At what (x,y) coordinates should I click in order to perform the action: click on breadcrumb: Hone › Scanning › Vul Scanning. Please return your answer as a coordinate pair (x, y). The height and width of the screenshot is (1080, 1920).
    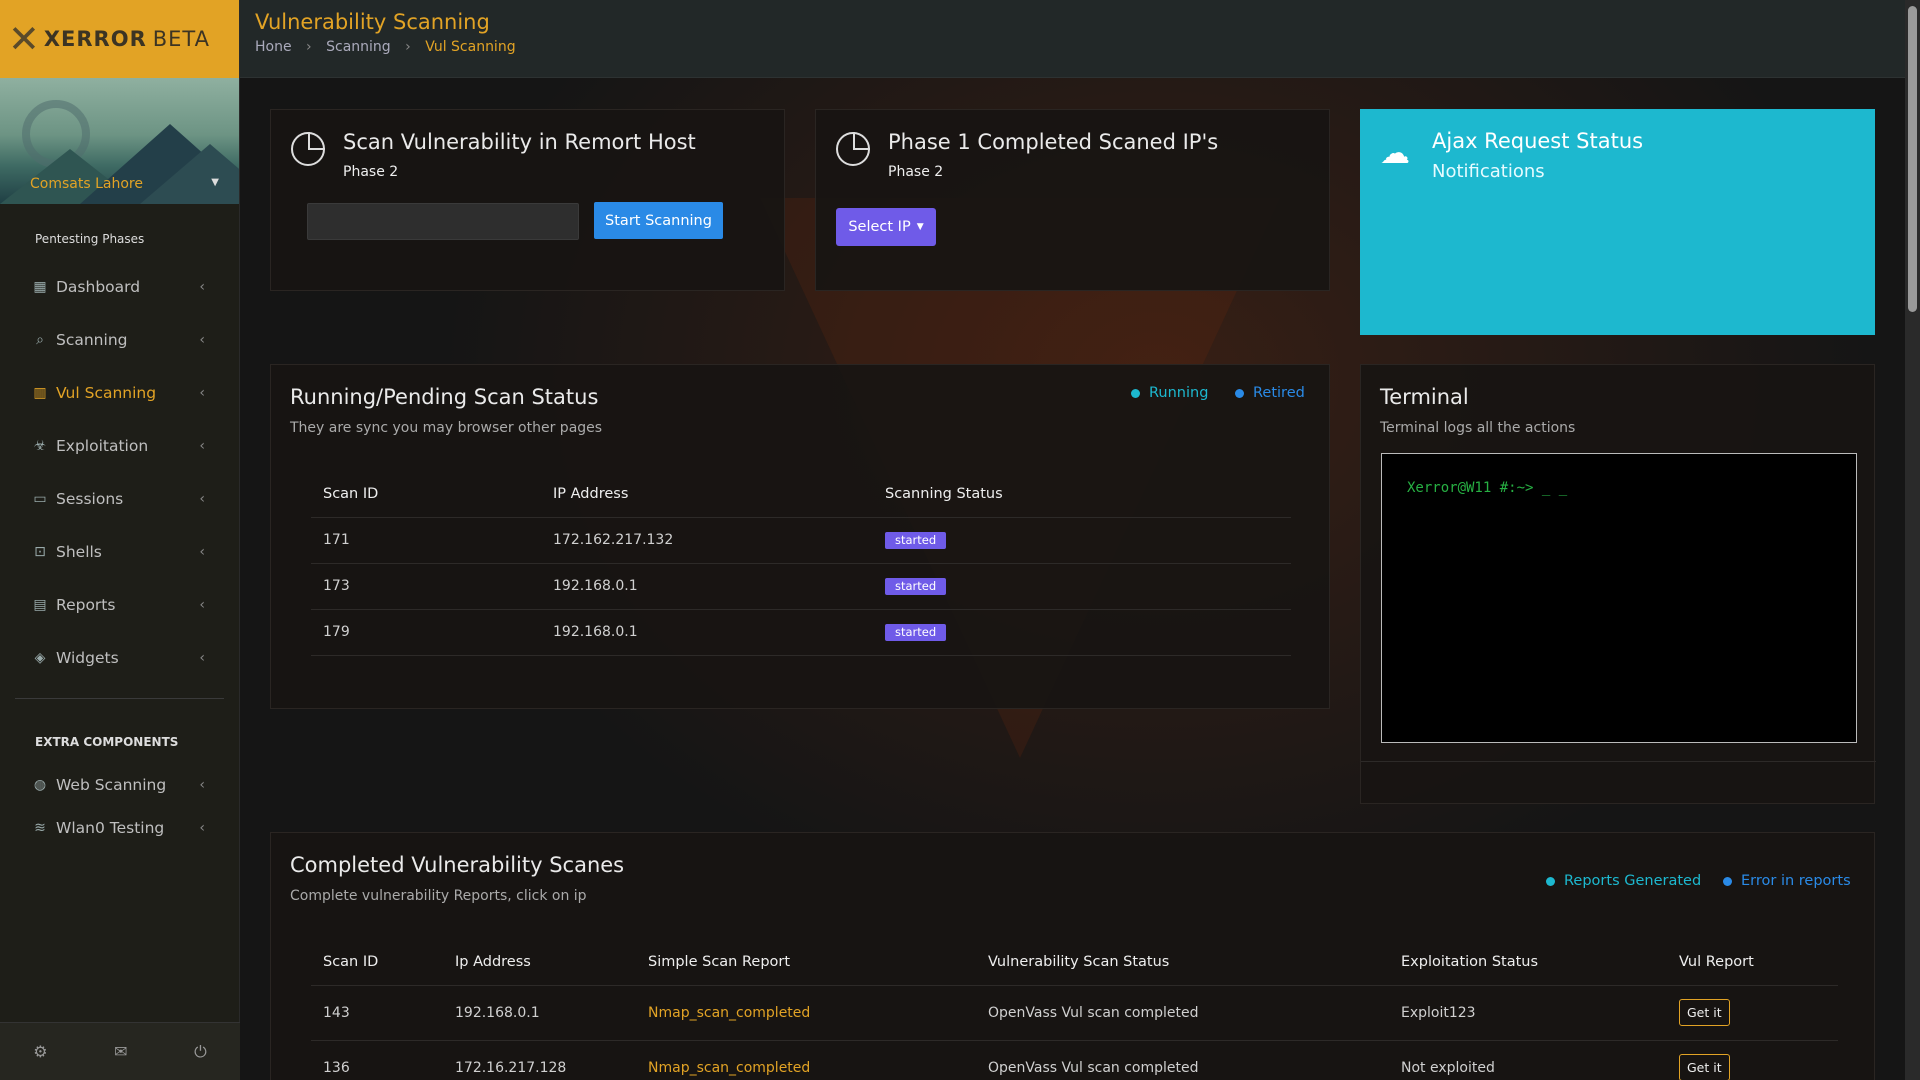
    Looking at the image, I should click on (385, 47).